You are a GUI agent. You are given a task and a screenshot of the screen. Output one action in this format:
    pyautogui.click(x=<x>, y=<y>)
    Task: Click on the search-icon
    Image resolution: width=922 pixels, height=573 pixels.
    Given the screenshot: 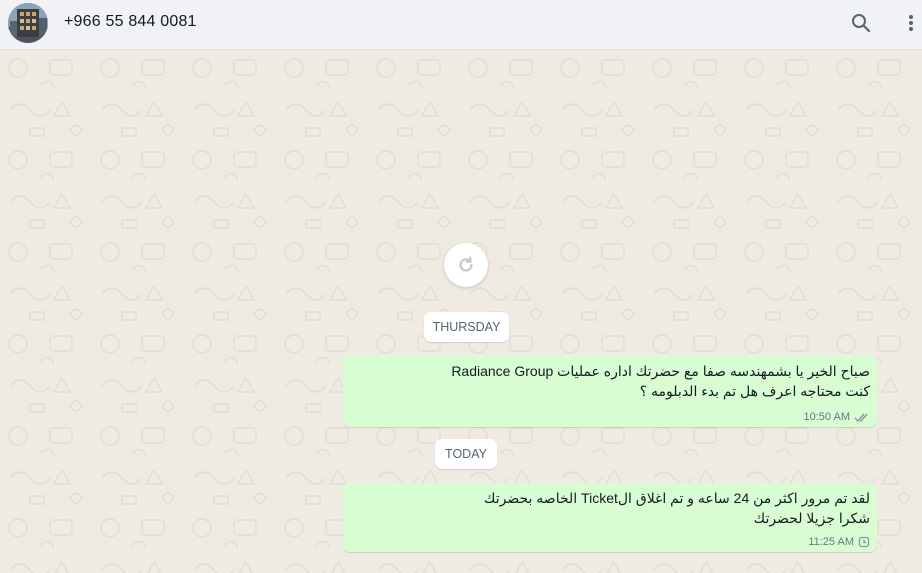 What is the action you would take?
    pyautogui.click(x=861, y=23)
    